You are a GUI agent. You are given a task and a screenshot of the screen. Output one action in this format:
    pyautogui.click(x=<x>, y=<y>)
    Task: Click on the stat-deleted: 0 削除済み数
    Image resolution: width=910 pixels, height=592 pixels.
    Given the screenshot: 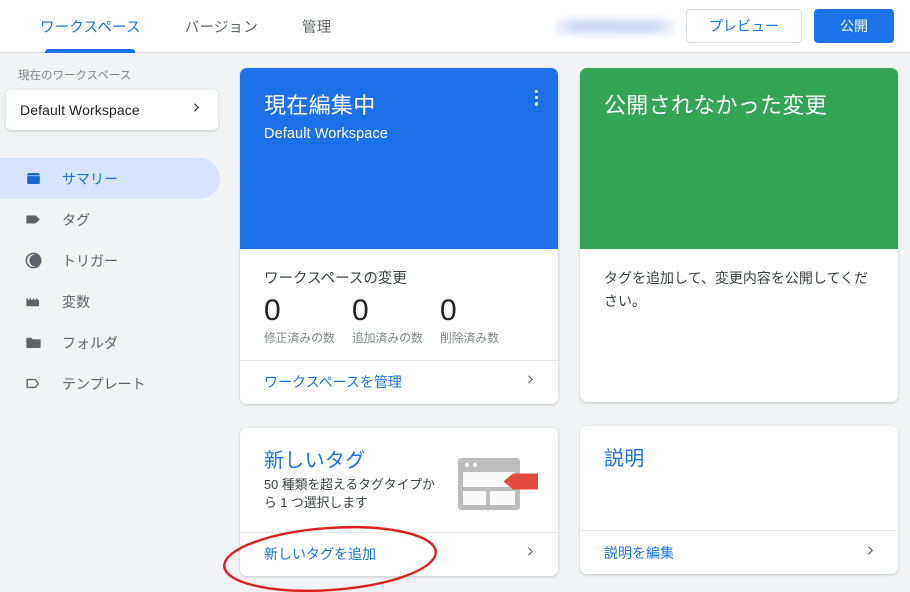 What is the action you would take?
    pyautogui.click(x=484, y=320)
    